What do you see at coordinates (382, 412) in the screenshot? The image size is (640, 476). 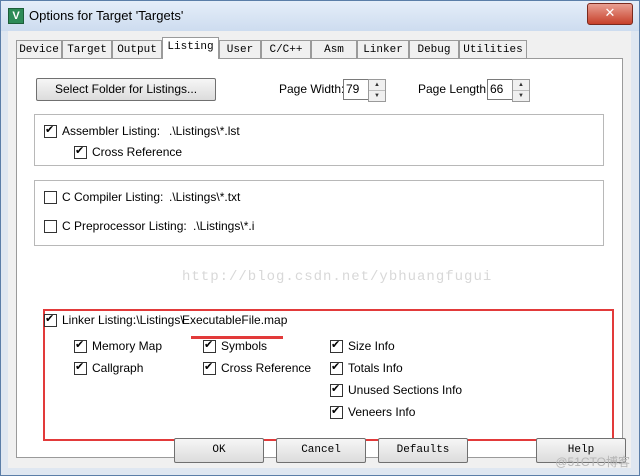 I see `veneers-info-label: Veneers Info` at bounding box center [382, 412].